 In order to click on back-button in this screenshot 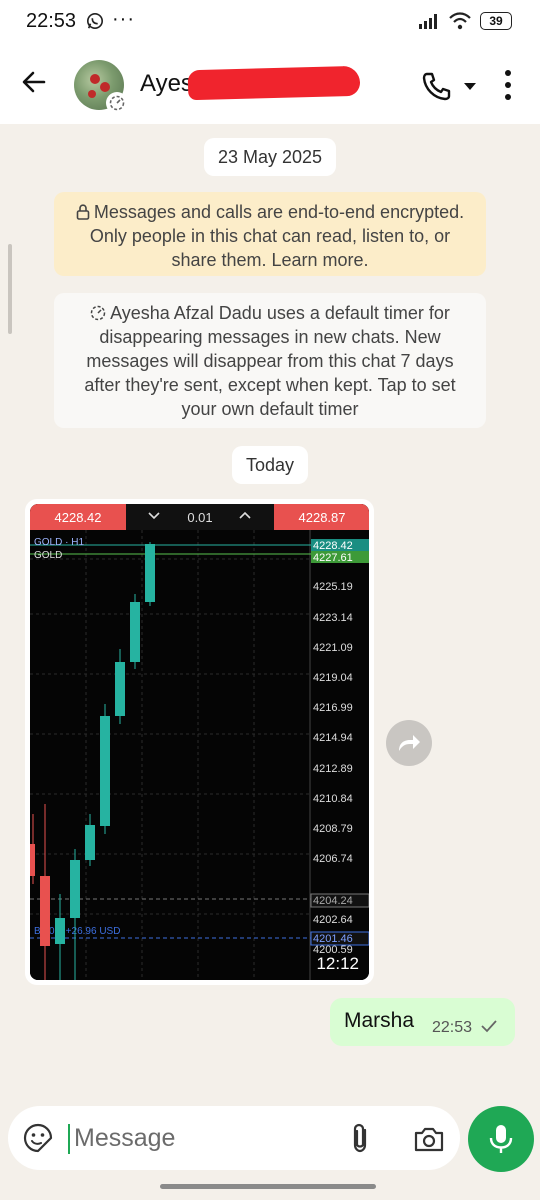, I will do `click(34, 82)`.